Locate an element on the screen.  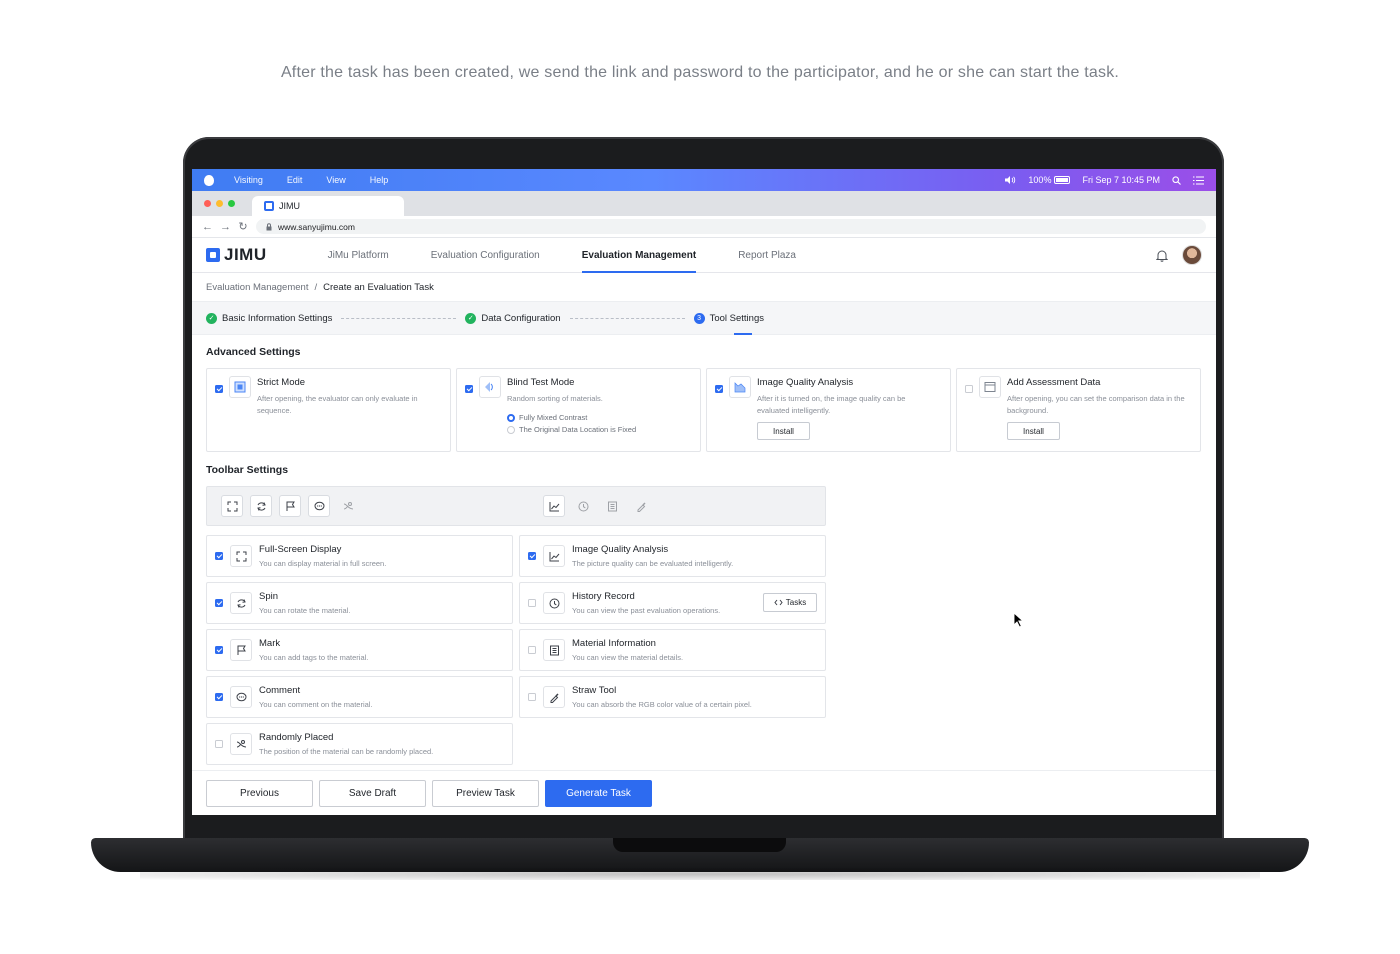
menu-item-help: Help is located at coordinates (379, 180).